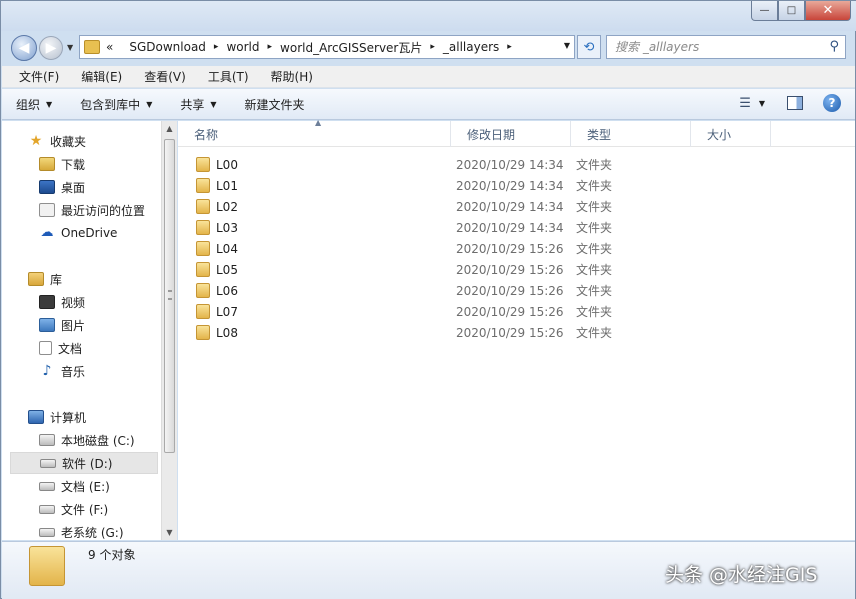  I want to click on organize-button: 组织 ▼, so click(34, 104).